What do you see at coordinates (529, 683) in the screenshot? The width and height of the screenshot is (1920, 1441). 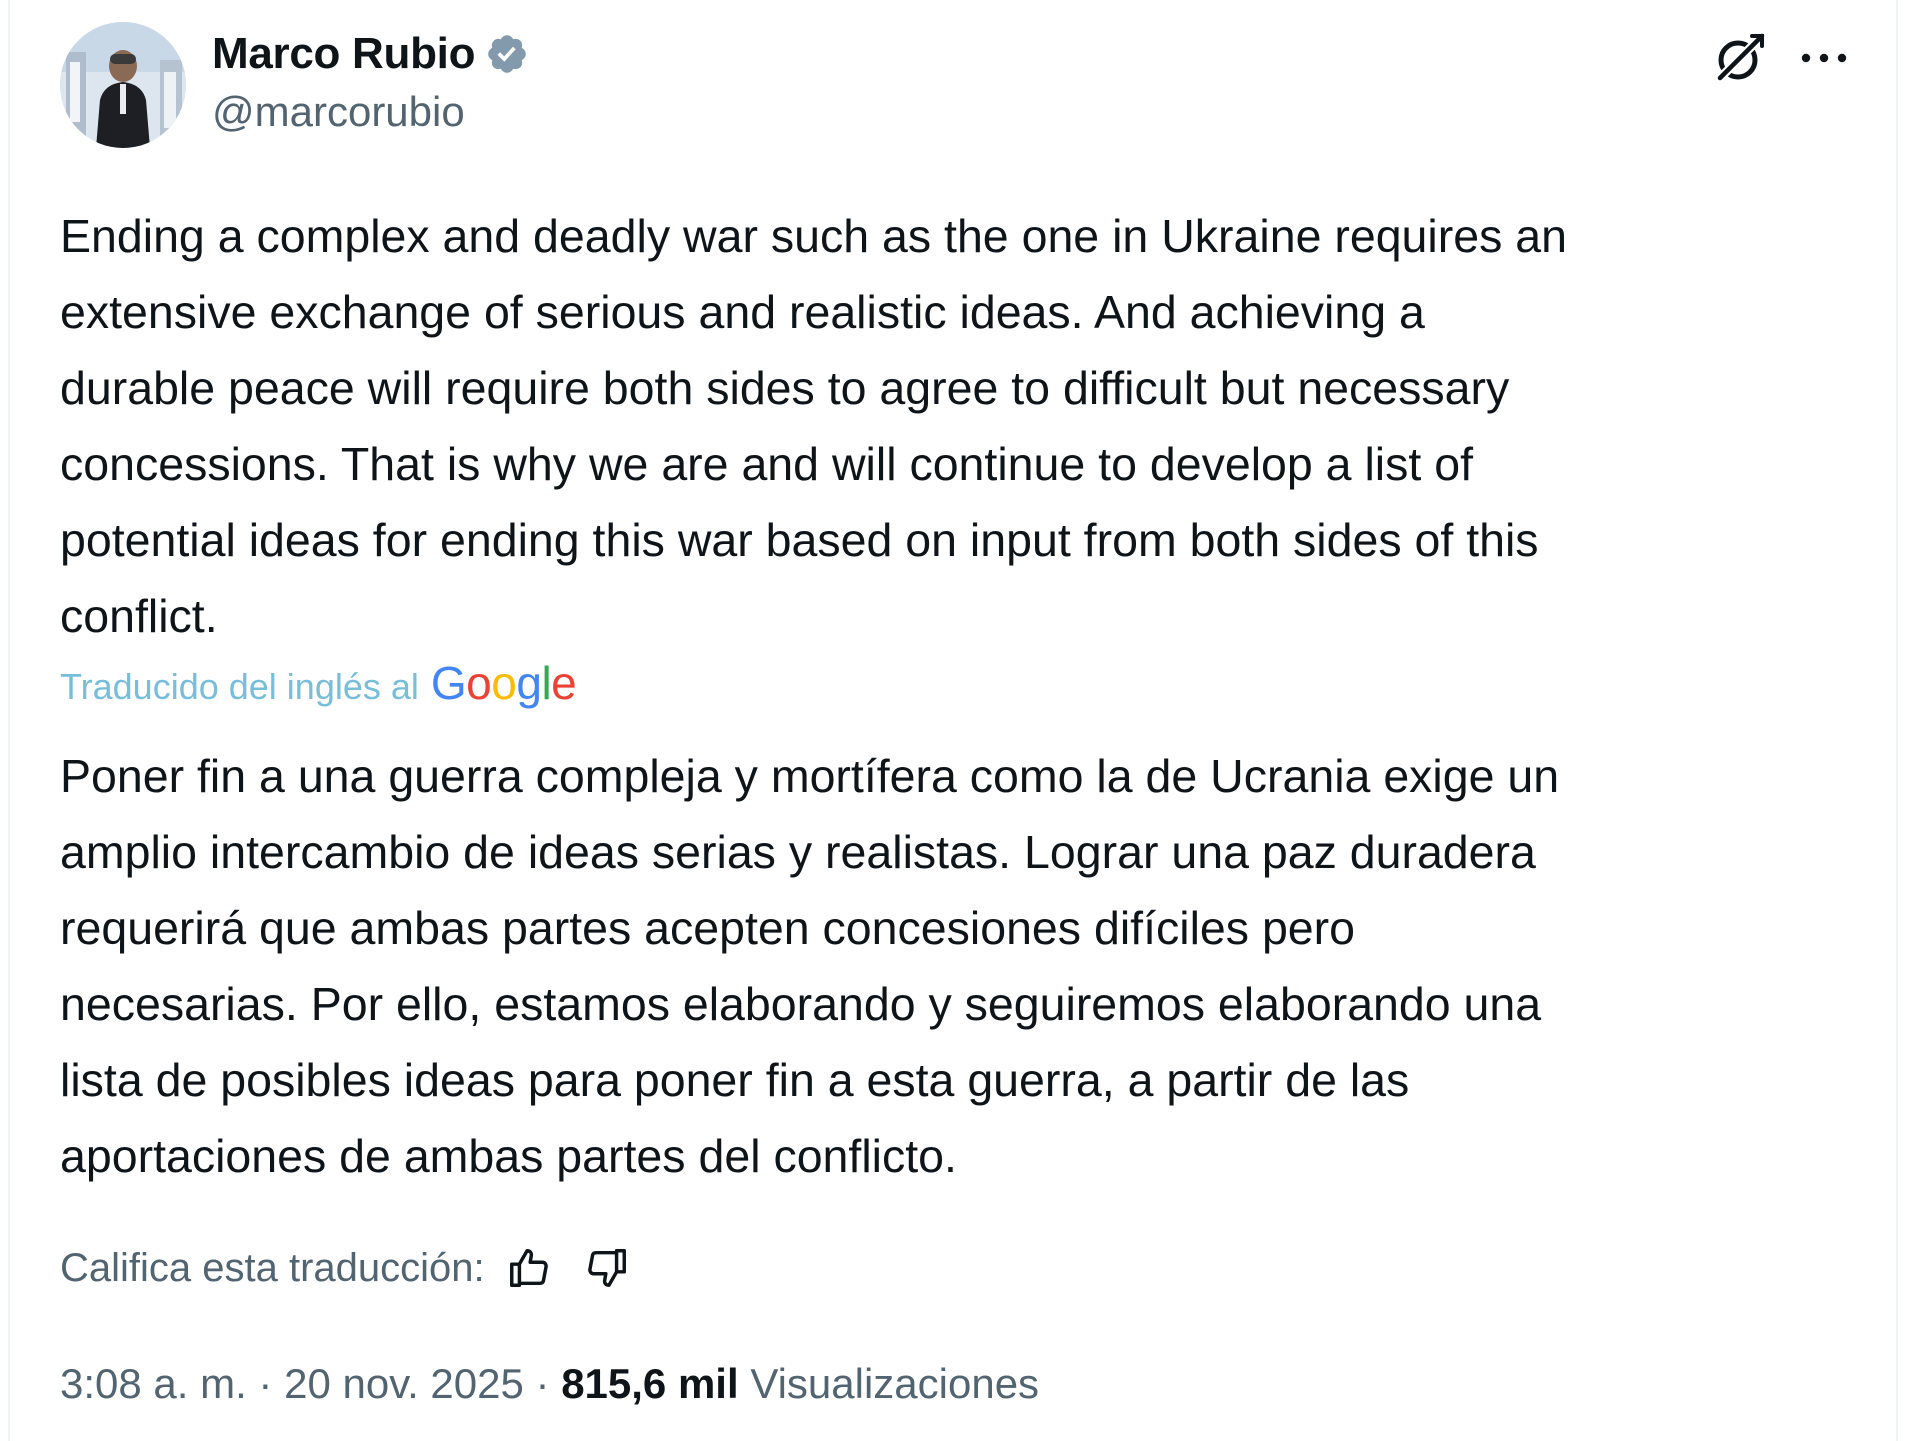 I see `google-logo-letter: g` at bounding box center [529, 683].